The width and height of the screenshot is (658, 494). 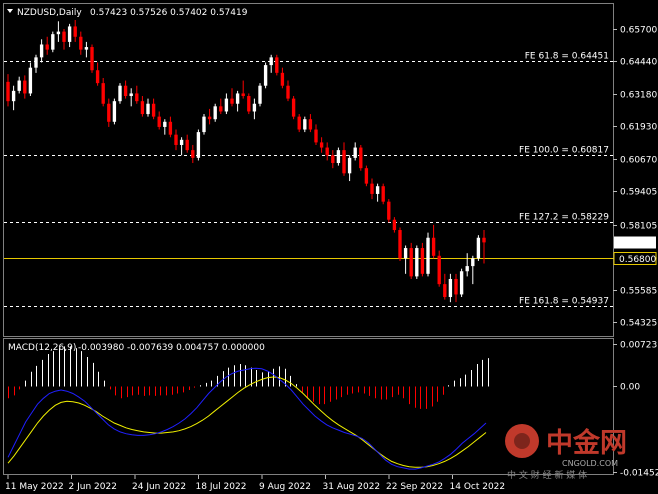 I want to click on macd-tick-label: 0.00, so click(x=630, y=388).